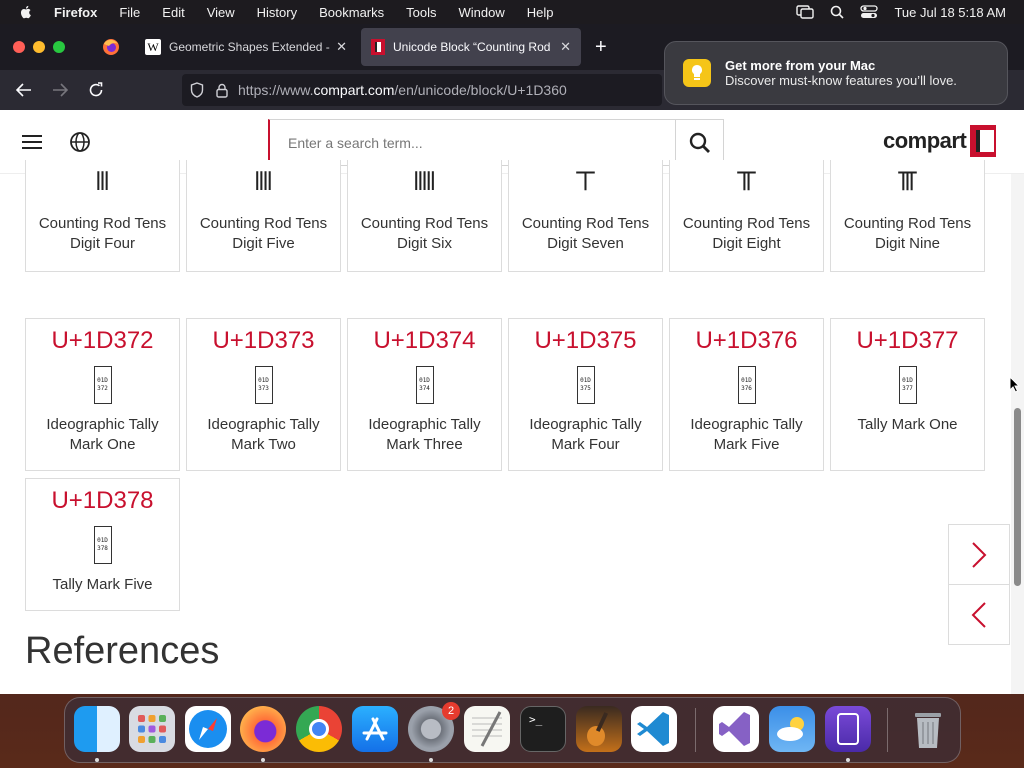 This screenshot has height=768, width=1024. What do you see at coordinates (102, 435) in the screenshot?
I see `character-name: Ideographic Tally Mark One` at bounding box center [102, 435].